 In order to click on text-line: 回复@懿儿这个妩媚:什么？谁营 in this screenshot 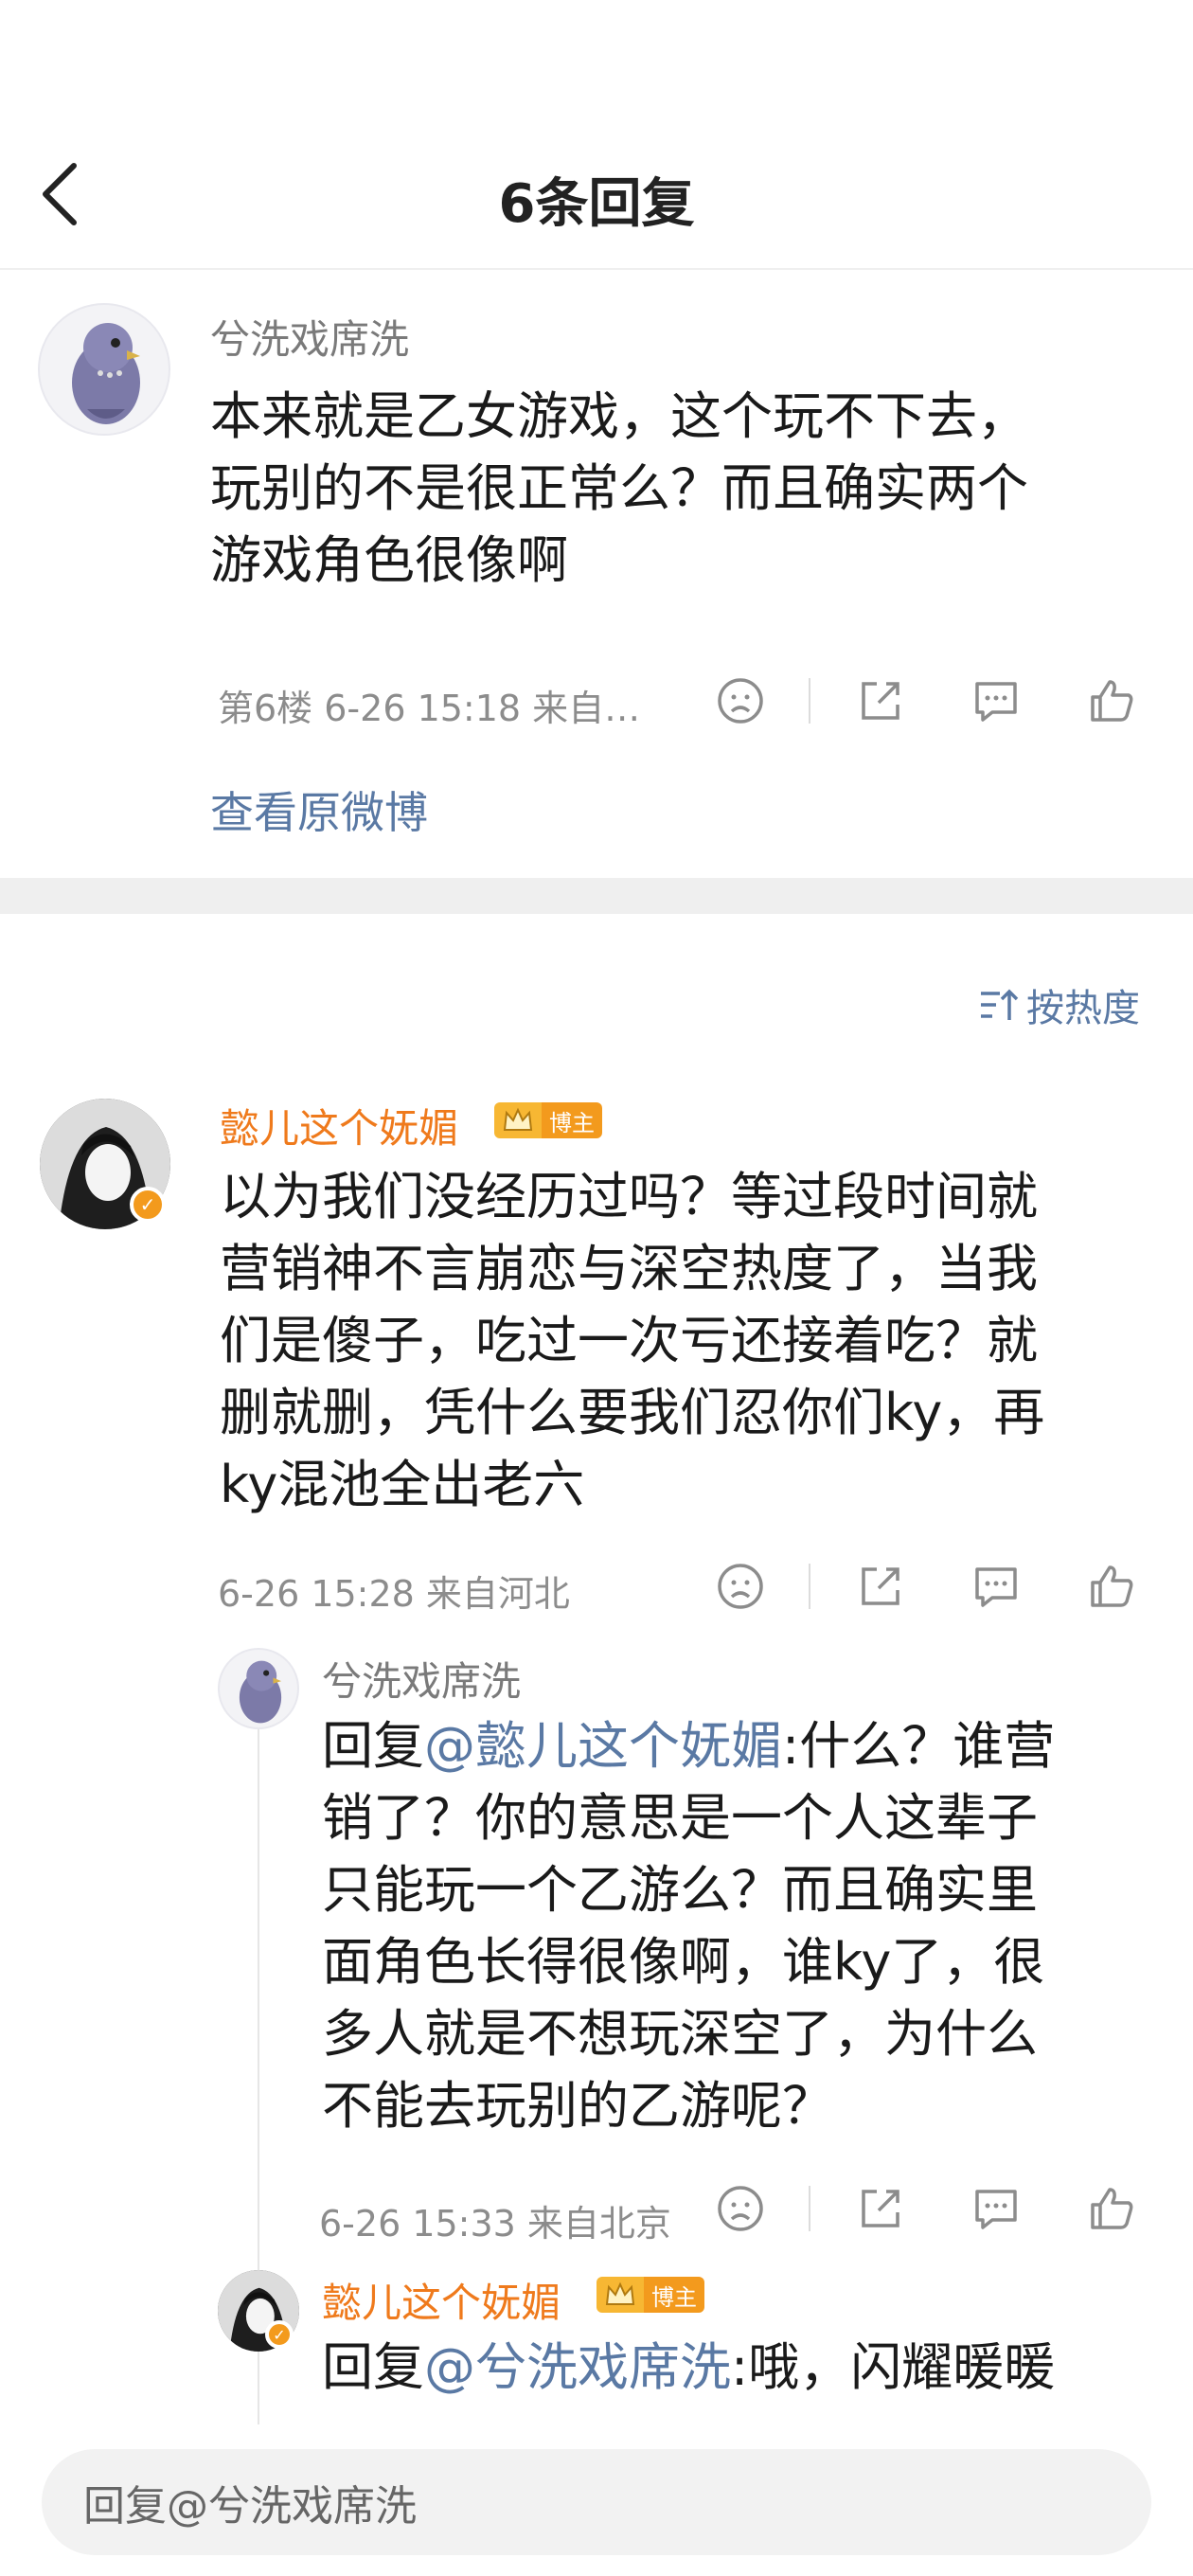, I will do `click(688, 1746)`.